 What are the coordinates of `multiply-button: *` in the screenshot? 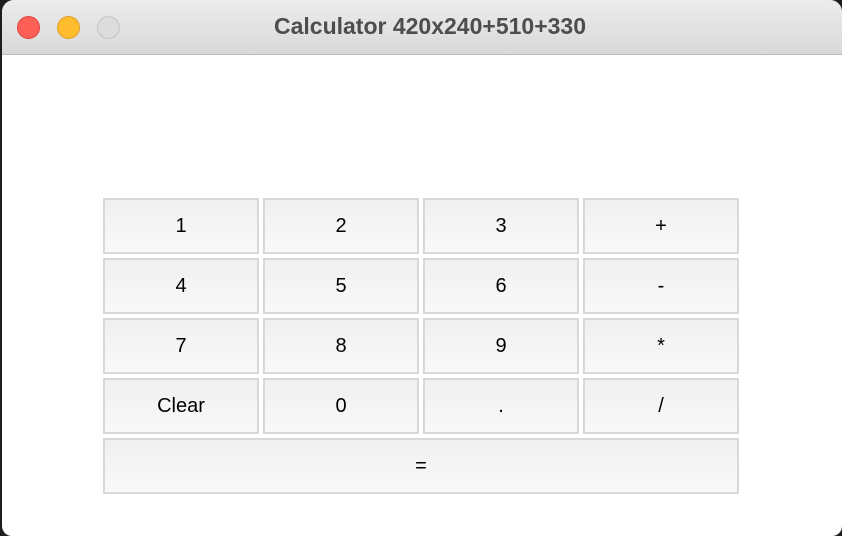 It's located at (661, 346).